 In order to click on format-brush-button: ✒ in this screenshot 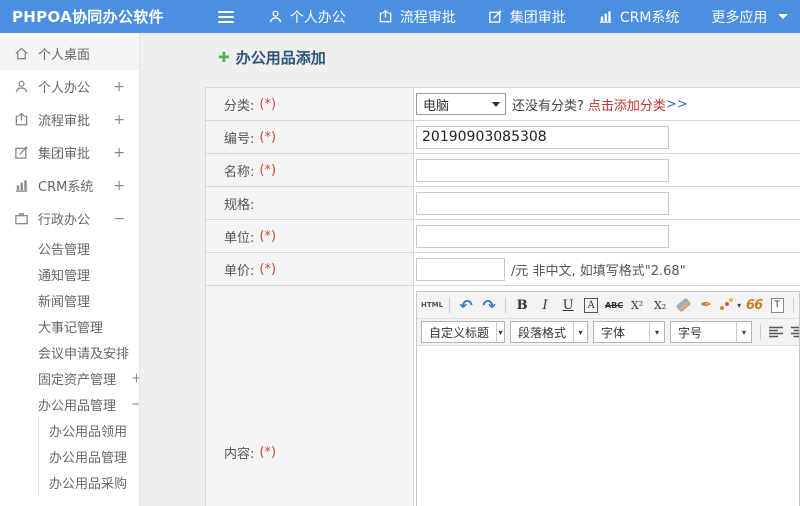, I will do `click(706, 305)`.